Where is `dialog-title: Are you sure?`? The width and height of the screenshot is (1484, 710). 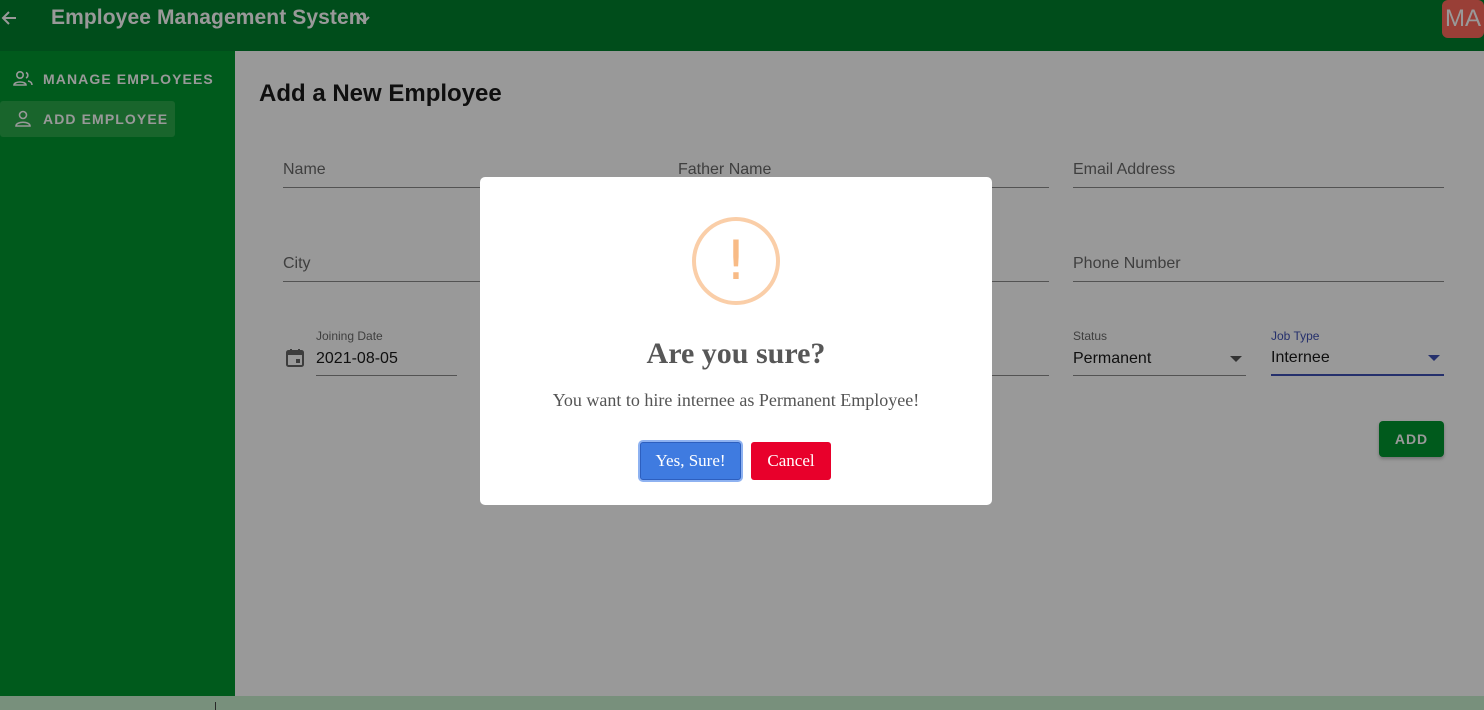
dialog-title: Are you sure? is located at coordinates (736, 353).